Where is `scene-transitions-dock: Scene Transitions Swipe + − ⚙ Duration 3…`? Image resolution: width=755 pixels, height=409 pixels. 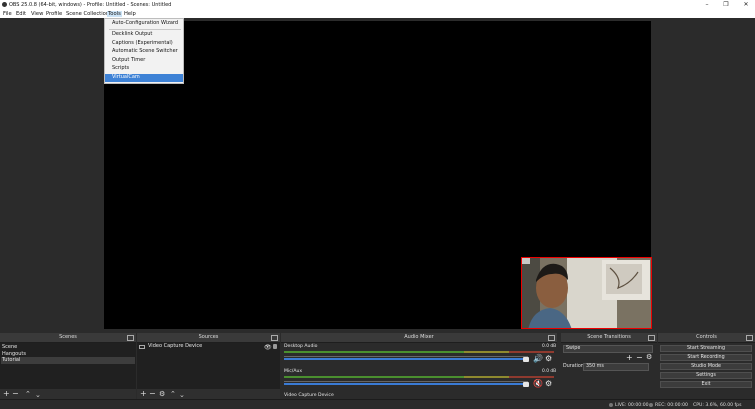 scene-transitions-dock: Scene Transitions Swipe + − ⚙ Duration 3… is located at coordinates (609, 366).